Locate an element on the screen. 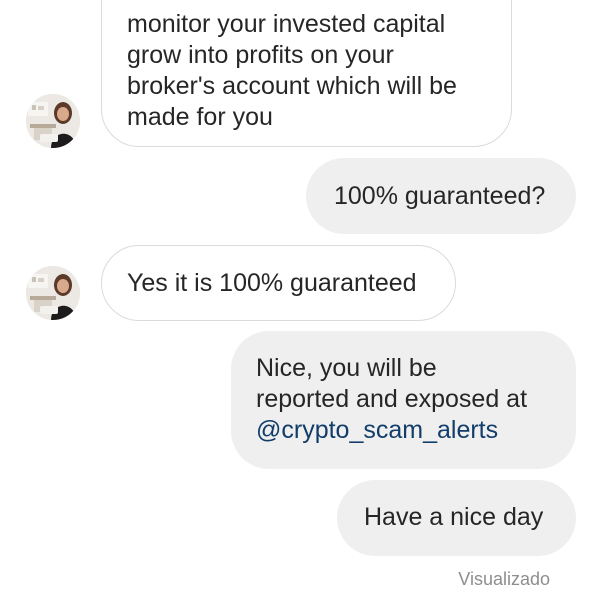 The image size is (600, 600). mention-link: @crypto_scam_alerts is located at coordinates (416, 430).